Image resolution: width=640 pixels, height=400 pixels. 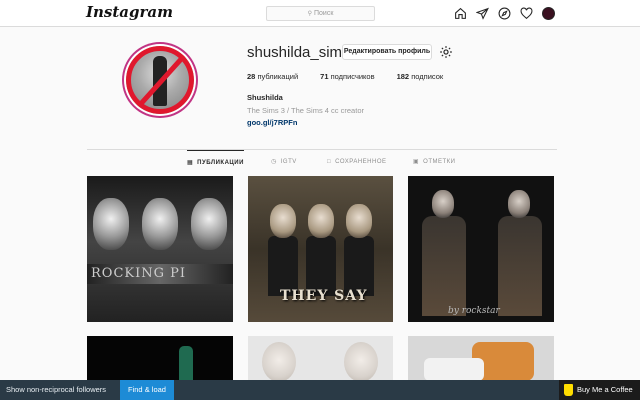 What do you see at coordinates (324, 296) in the screenshot?
I see `post-title: THEY SAY` at bounding box center [324, 296].